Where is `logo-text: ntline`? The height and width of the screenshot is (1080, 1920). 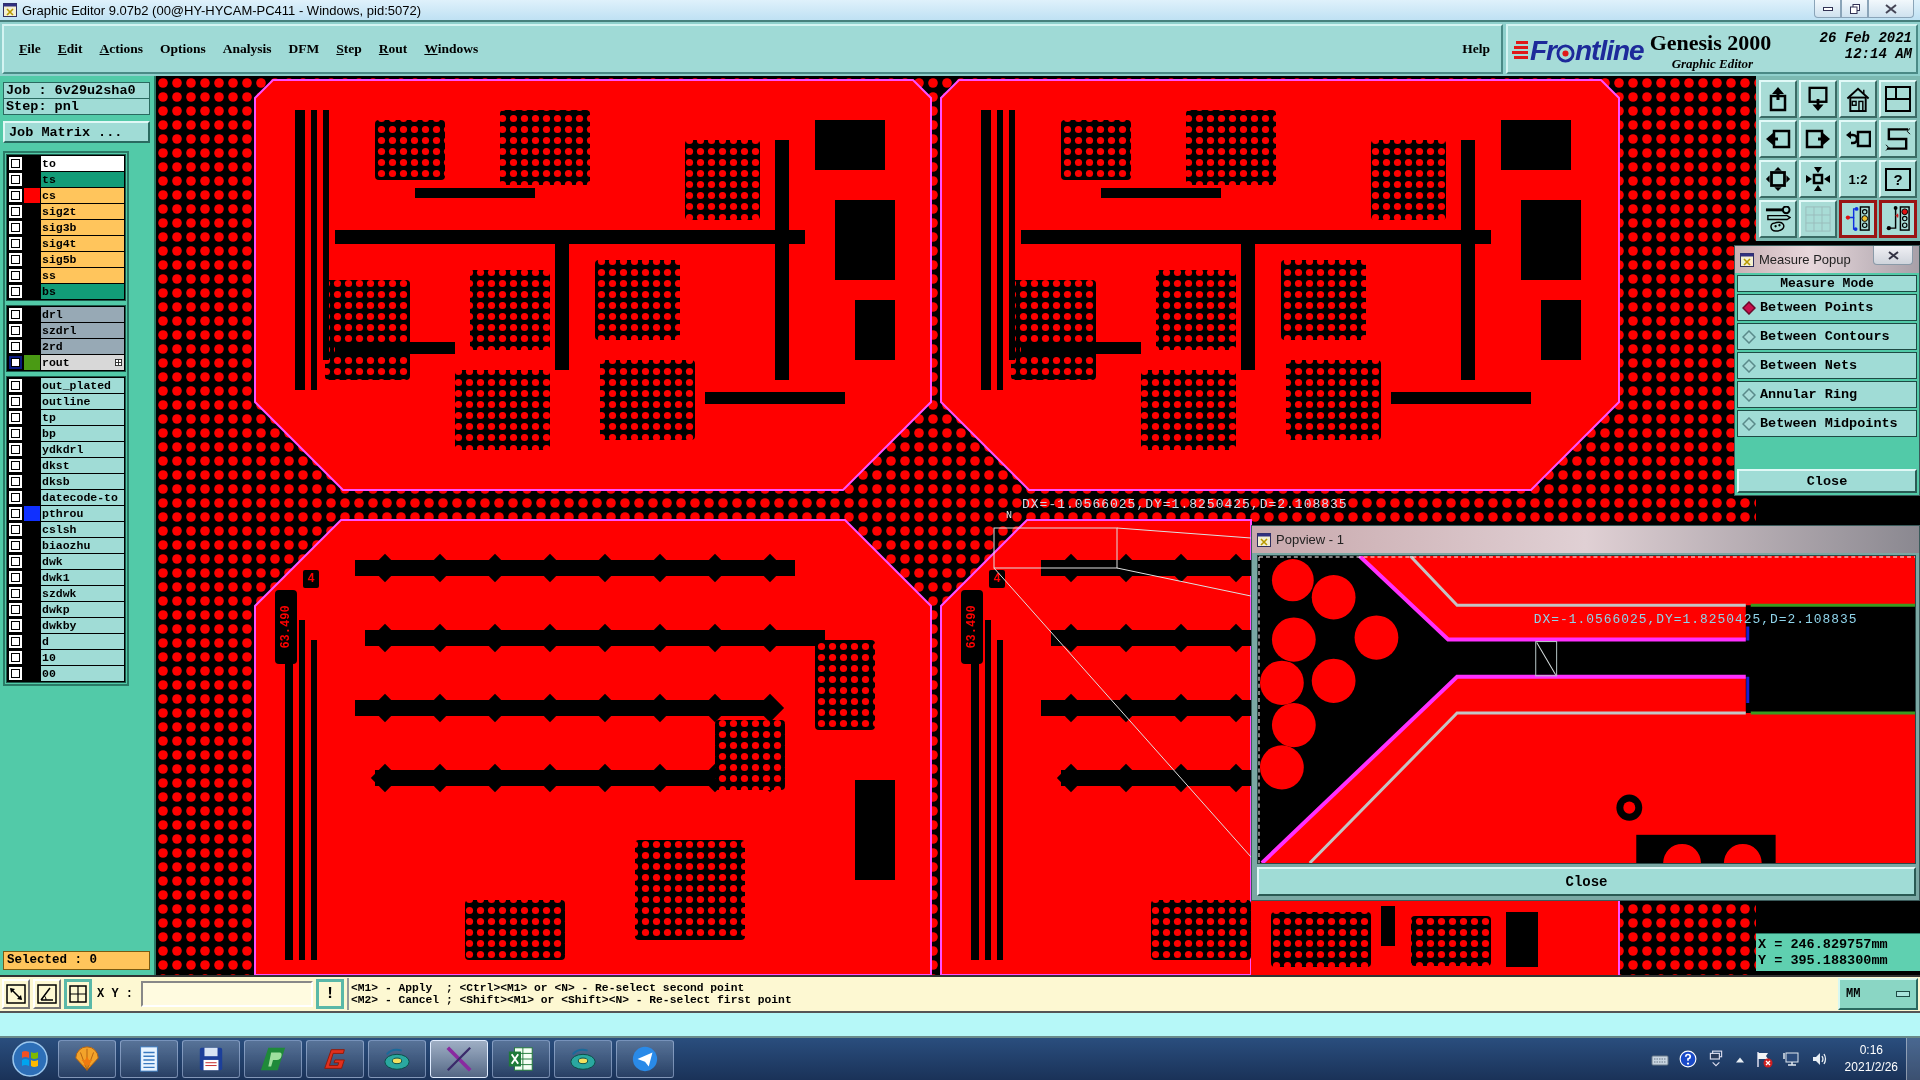 logo-text: ntline is located at coordinates (1609, 51).